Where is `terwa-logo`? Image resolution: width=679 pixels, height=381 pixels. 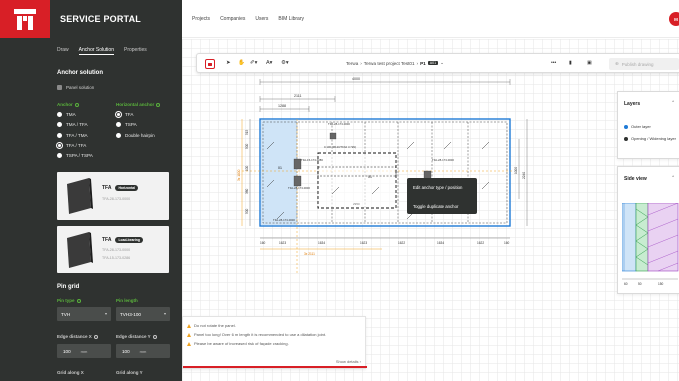
terwa-logo is located at coordinates (25, 19).